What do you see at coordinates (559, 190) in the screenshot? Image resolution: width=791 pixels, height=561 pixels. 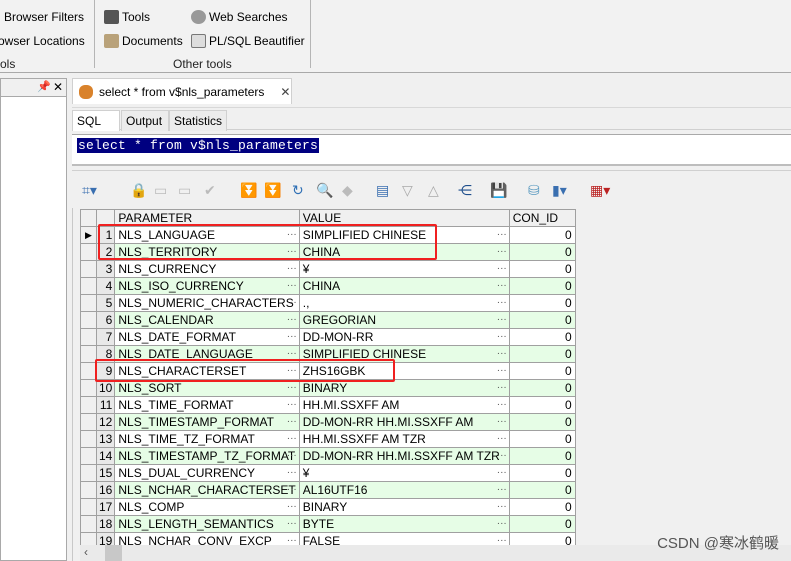 I see `chart-icon: ▮▾` at bounding box center [559, 190].